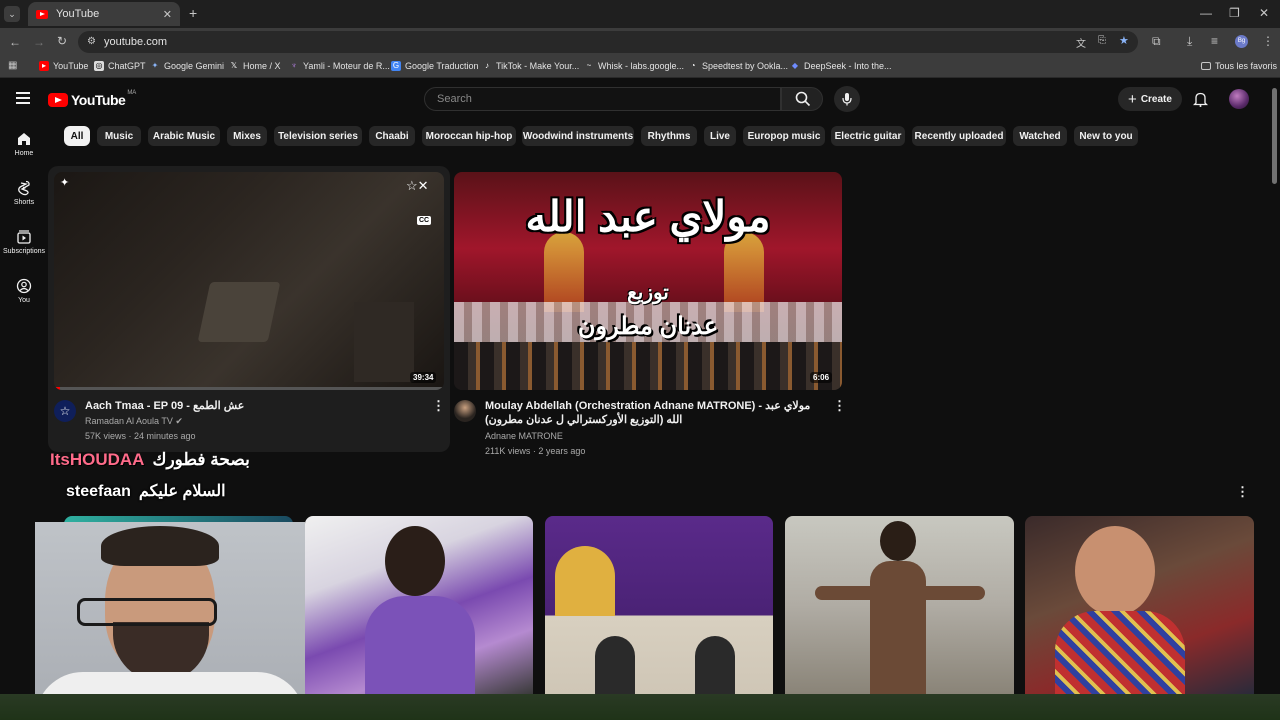 The image size is (1280, 720). What do you see at coordinates (24, 286) in the screenshot?
I see `you-icon` at bounding box center [24, 286].